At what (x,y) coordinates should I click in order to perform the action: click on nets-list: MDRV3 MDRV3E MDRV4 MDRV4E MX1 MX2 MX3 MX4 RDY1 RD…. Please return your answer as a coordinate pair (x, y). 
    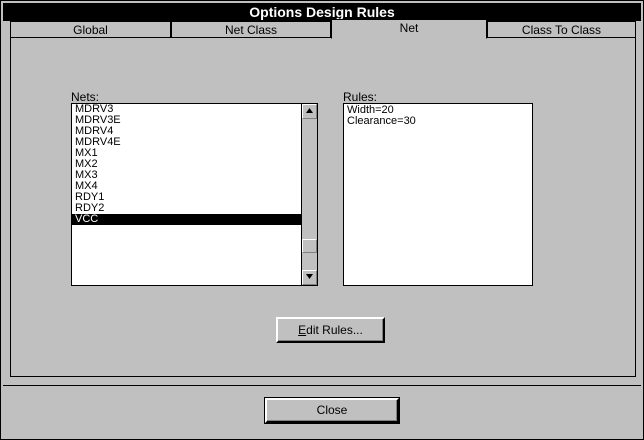
    Looking at the image, I should click on (194, 164).